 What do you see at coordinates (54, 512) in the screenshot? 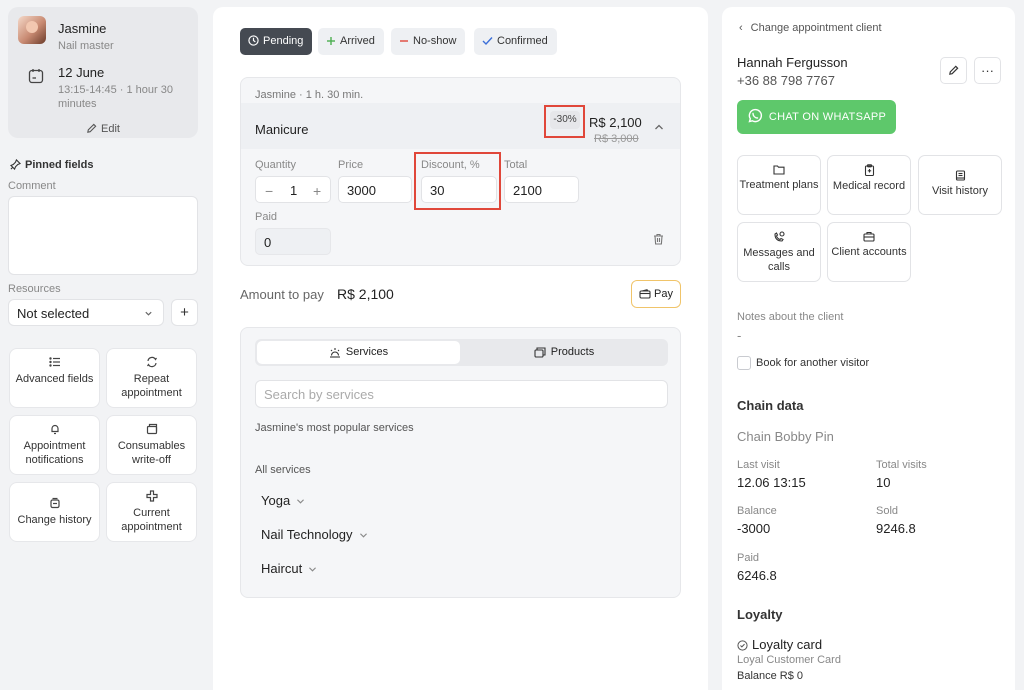
I see `change-history-tile: Change history` at bounding box center [54, 512].